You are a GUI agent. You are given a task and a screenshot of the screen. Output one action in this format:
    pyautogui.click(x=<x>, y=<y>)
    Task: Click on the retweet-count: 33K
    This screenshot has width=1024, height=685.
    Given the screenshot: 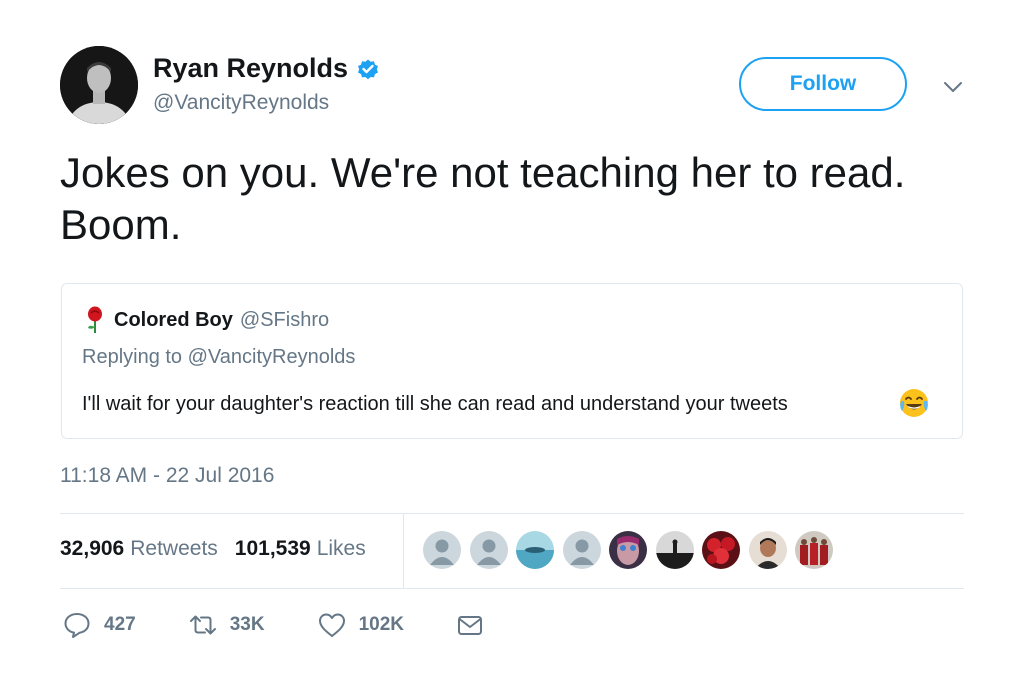 What is the action you would take?
    pyautogui.click(x=247, y=624)
    